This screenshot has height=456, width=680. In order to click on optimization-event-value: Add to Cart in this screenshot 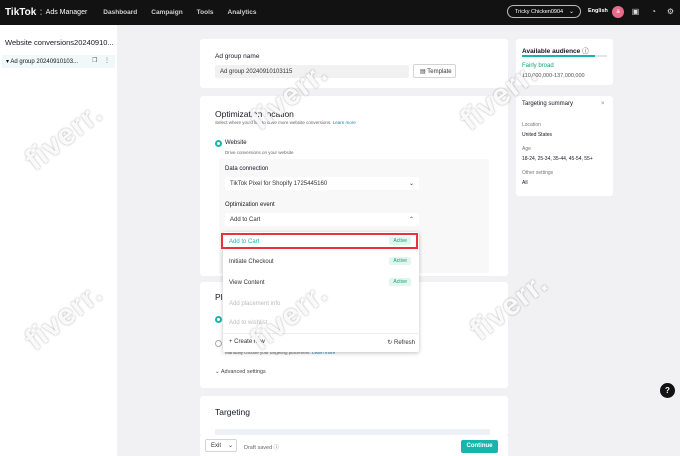, I will do `click(245, 220)`.